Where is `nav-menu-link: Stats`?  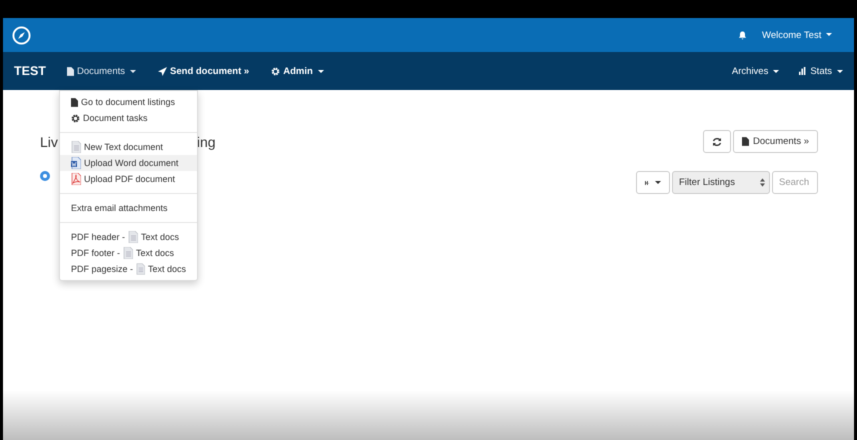
nav-menu-link: Stats is located at coordinates (821, 71).